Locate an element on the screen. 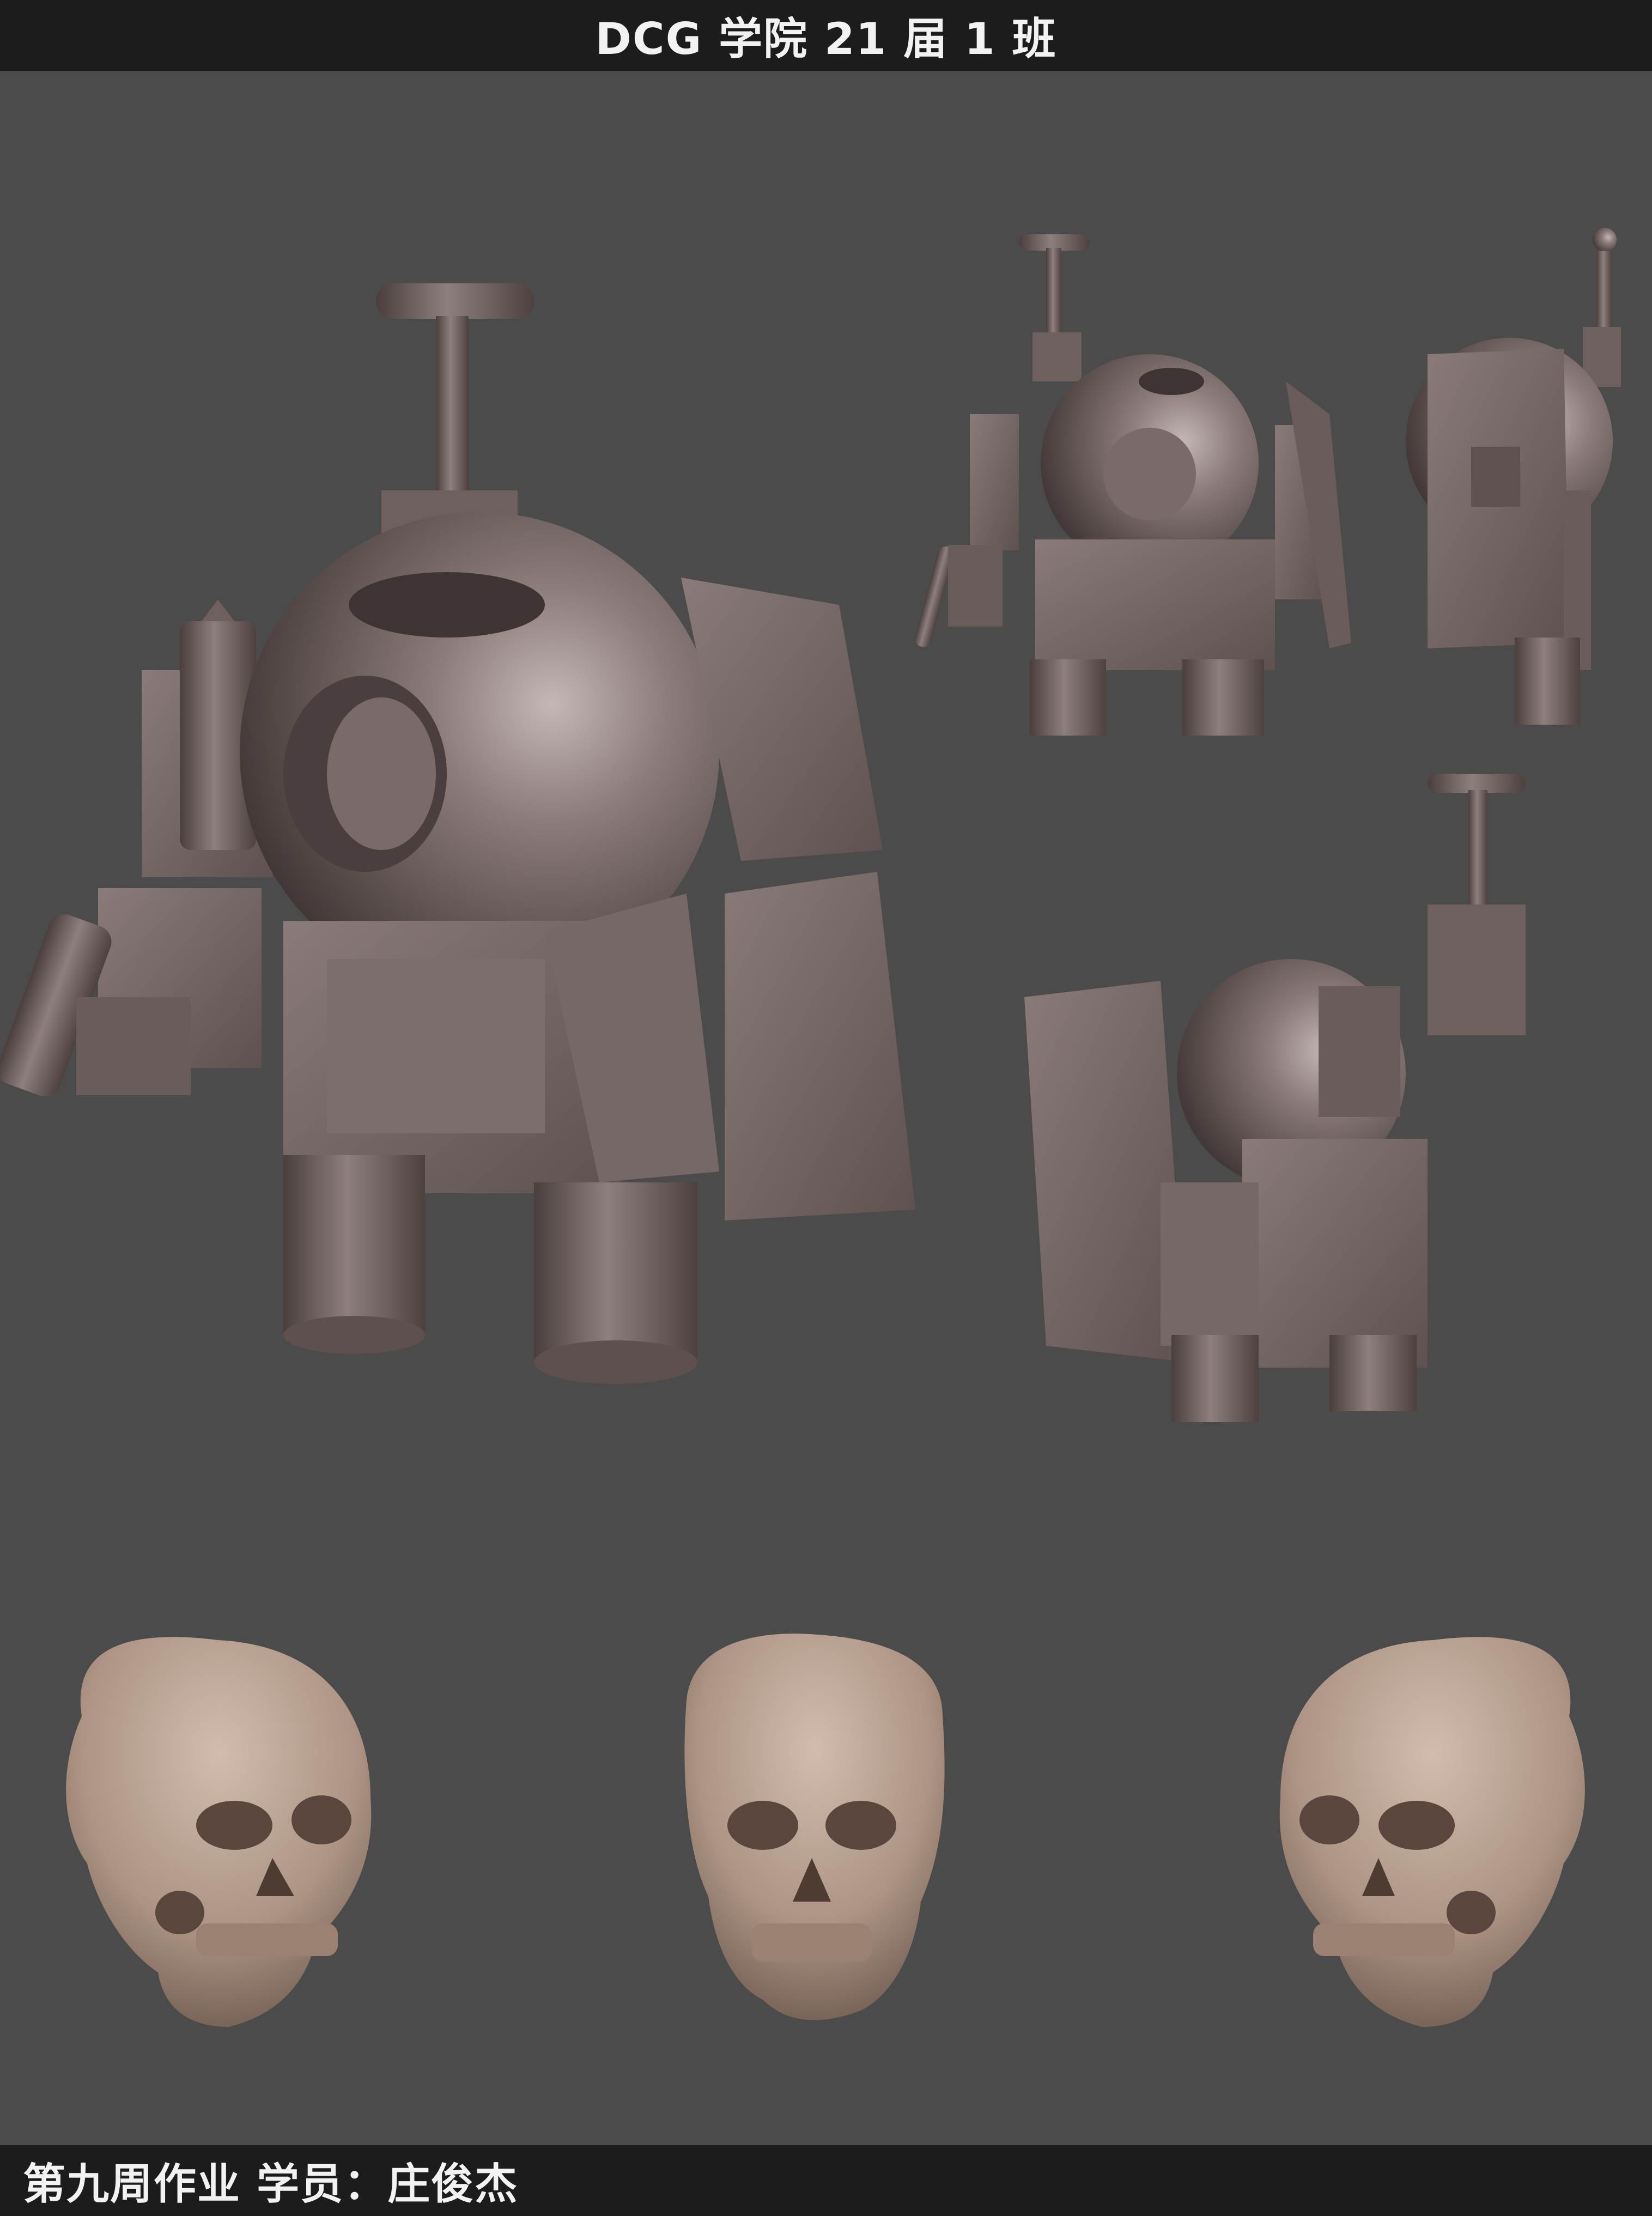 The height and width of the screenshot is (2216, 1652). robot-back-view is located at coordinates (1275, 1098).